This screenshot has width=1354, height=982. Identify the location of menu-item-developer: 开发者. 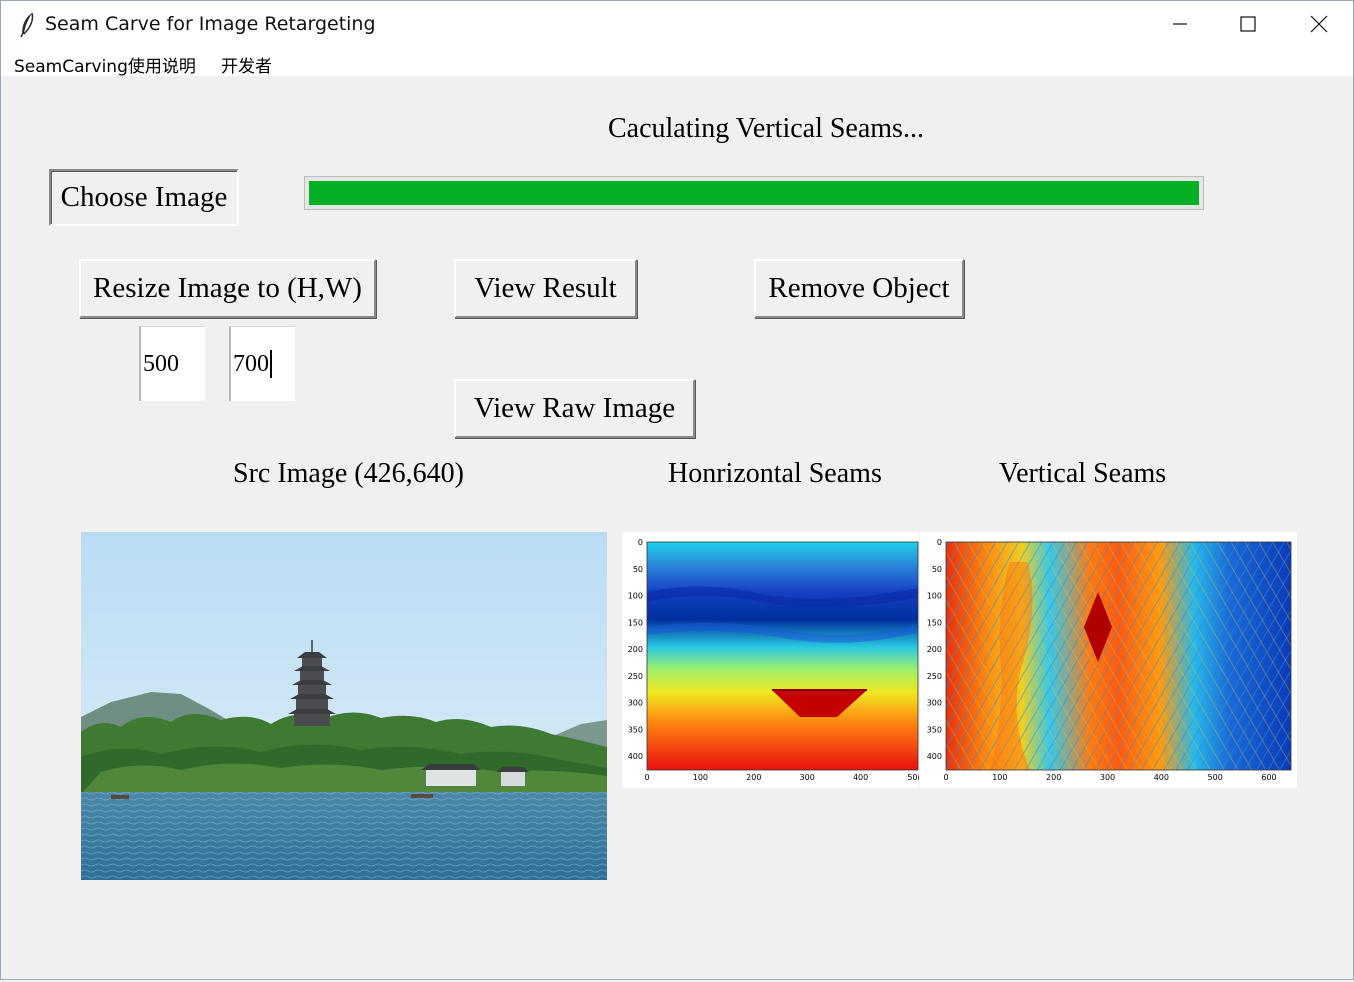
(246, 64).